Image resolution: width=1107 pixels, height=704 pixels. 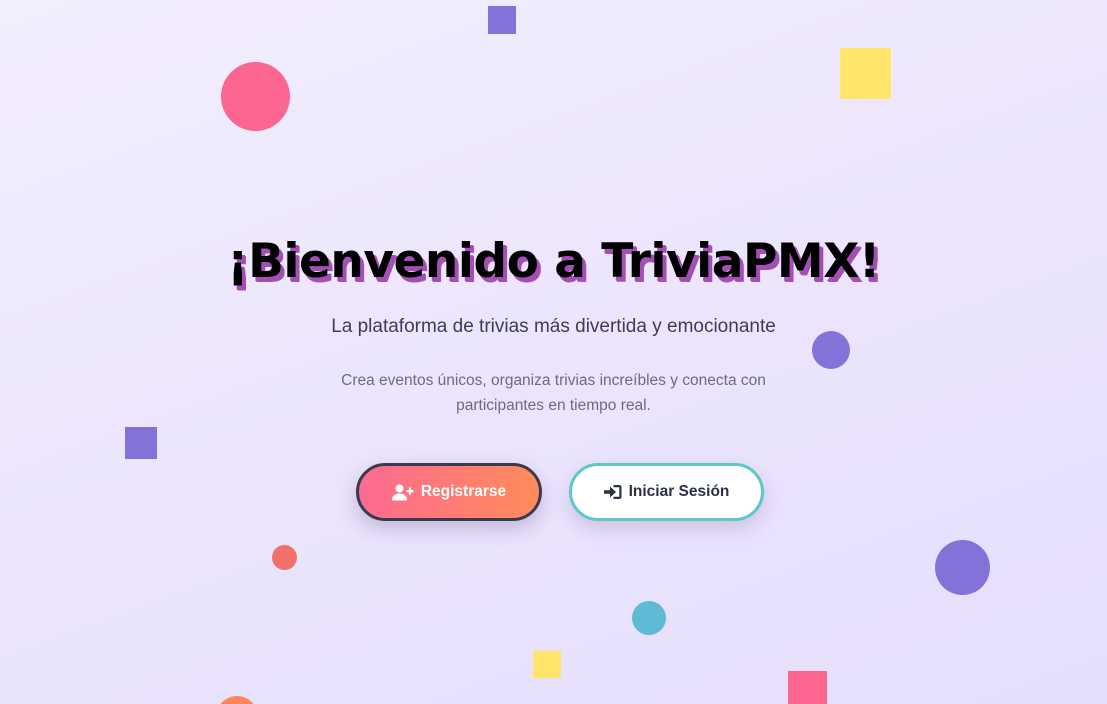 What do you see at coordinates (679, 491) in the screenshot?
I see `login-button-label: Iniciar Sesión` at bounding box center [679, 491].